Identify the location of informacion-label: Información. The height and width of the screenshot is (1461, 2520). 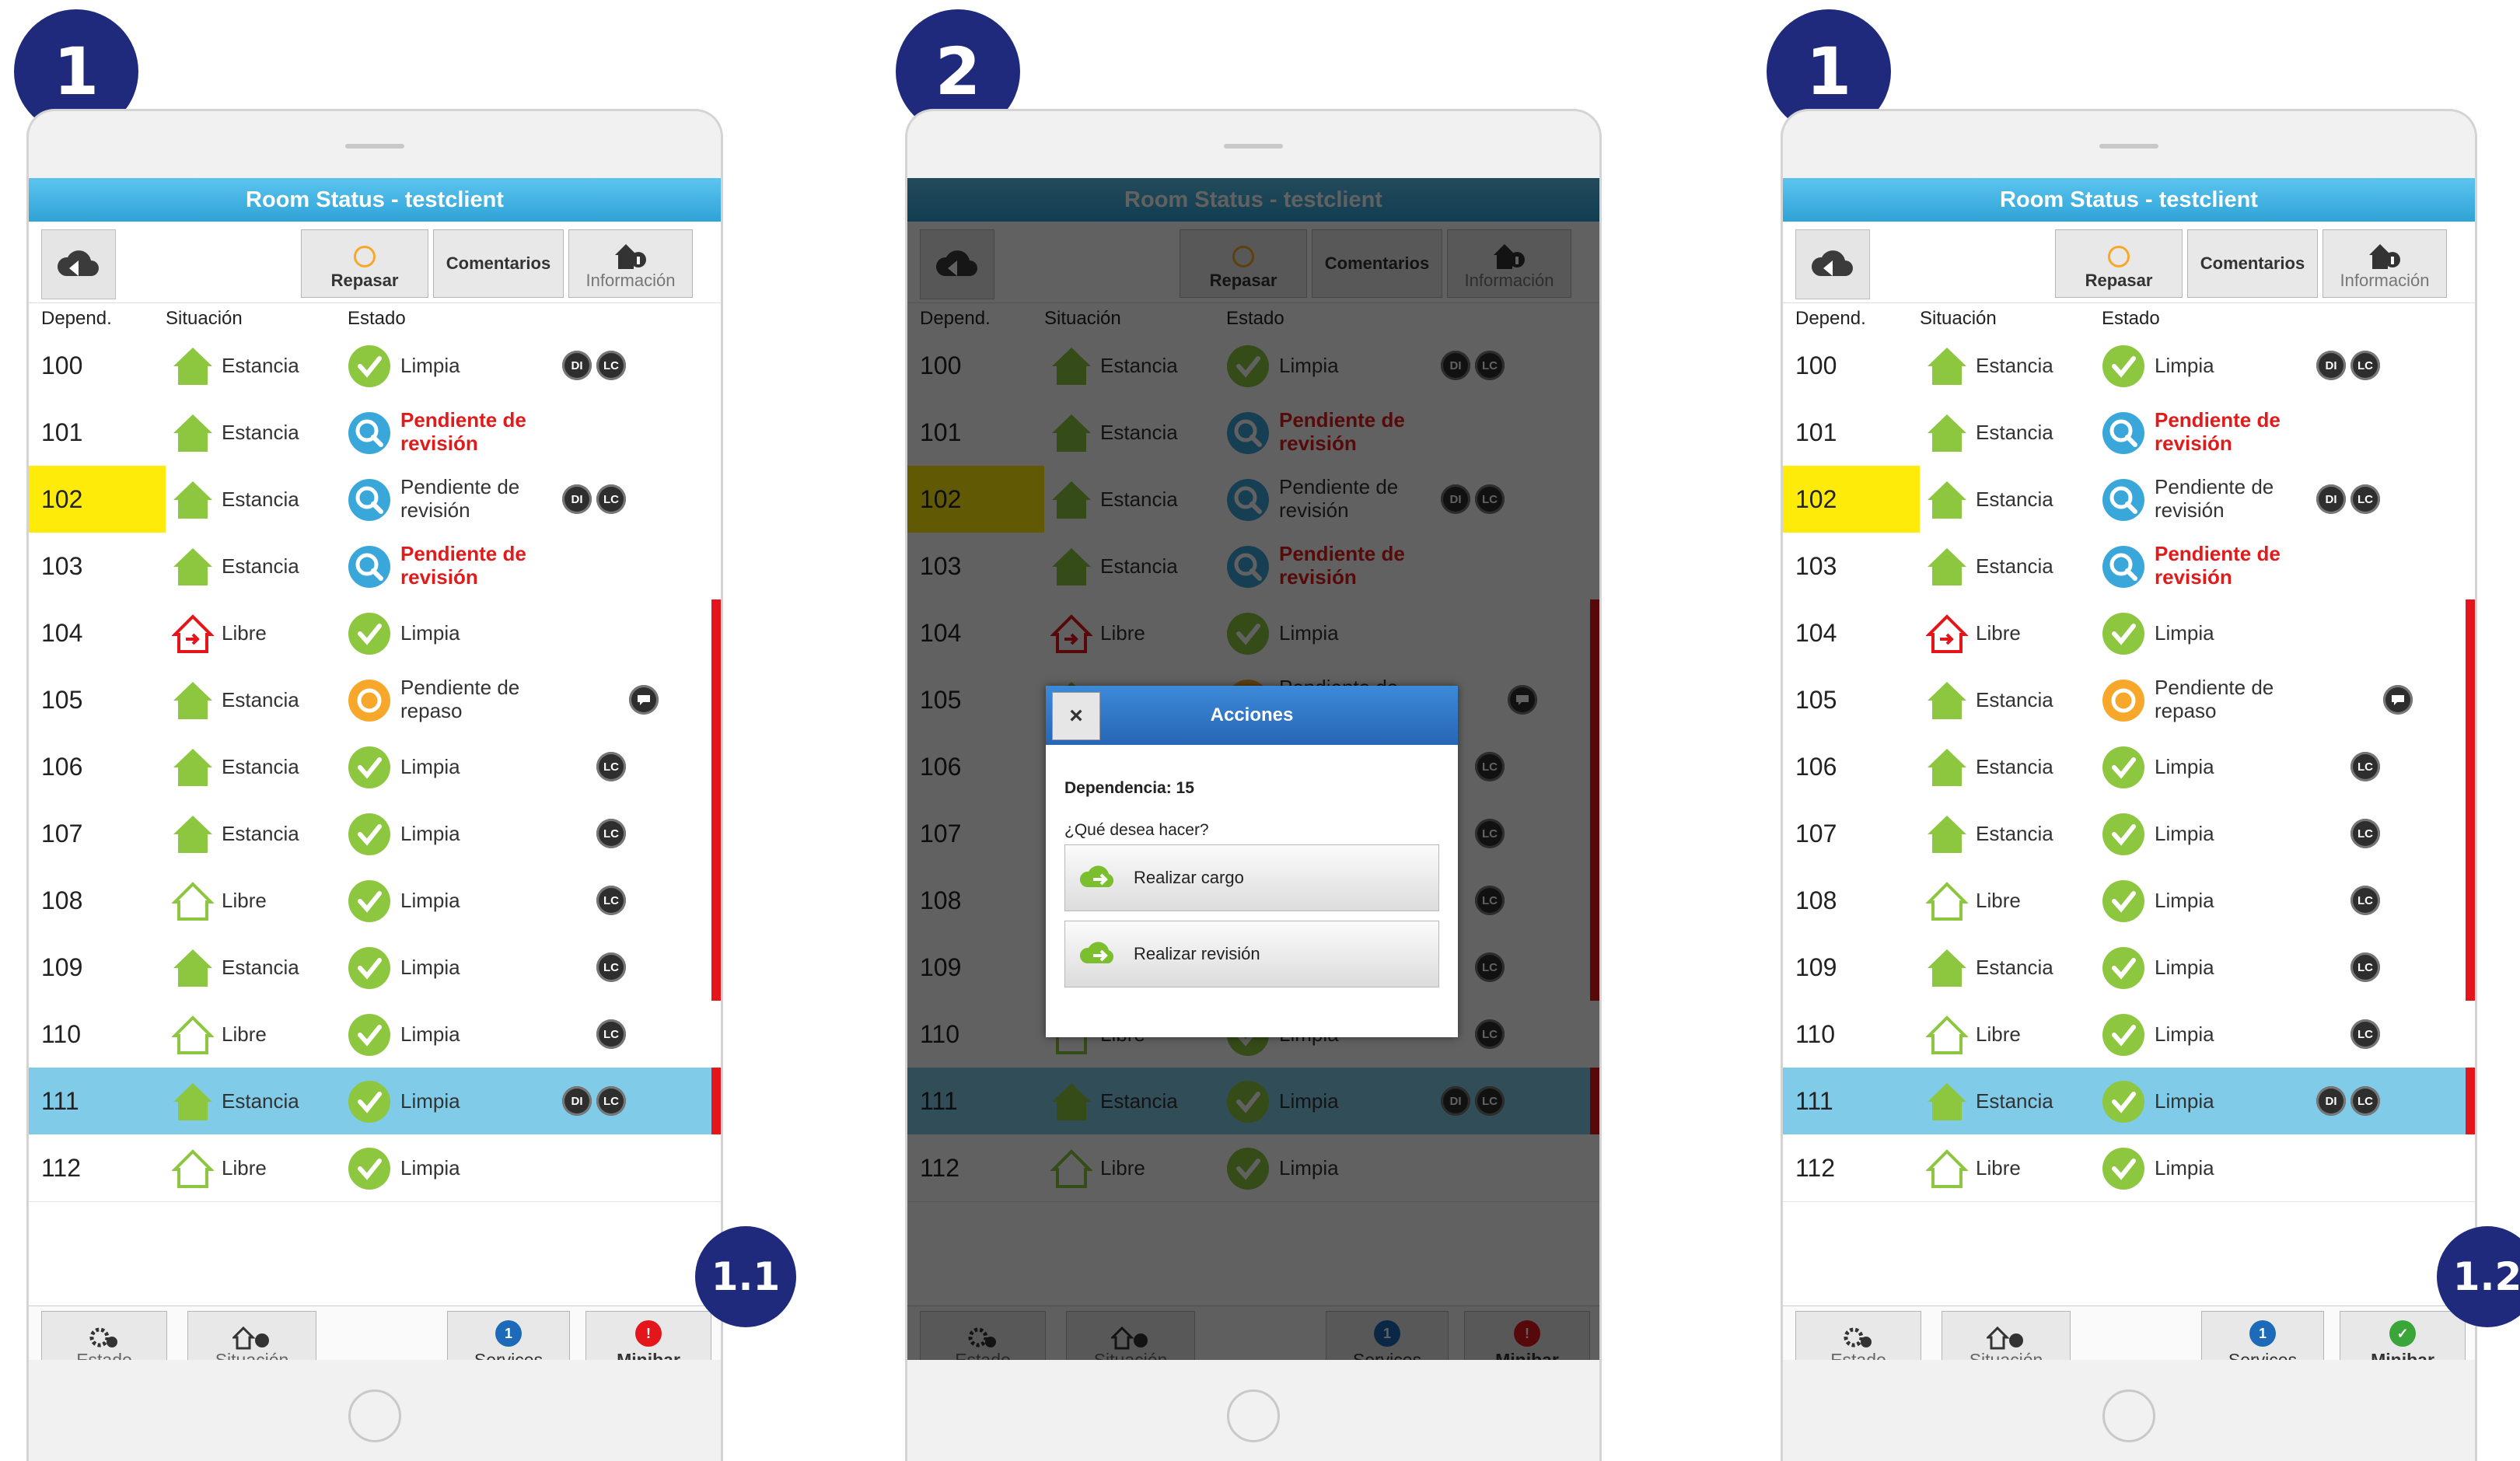
(2385, 281).